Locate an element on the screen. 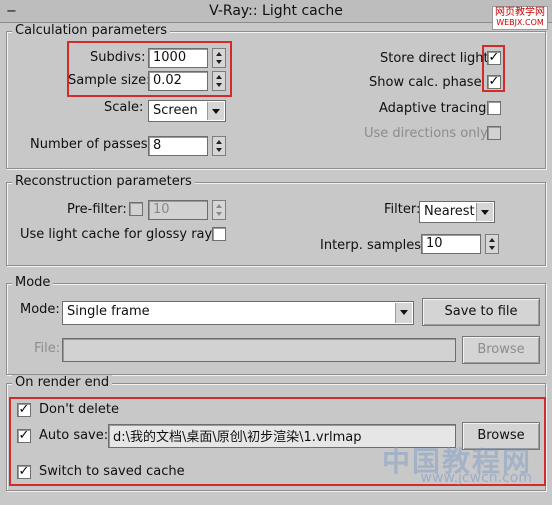  interp-input: 10 is located at coordinates (451, 244).